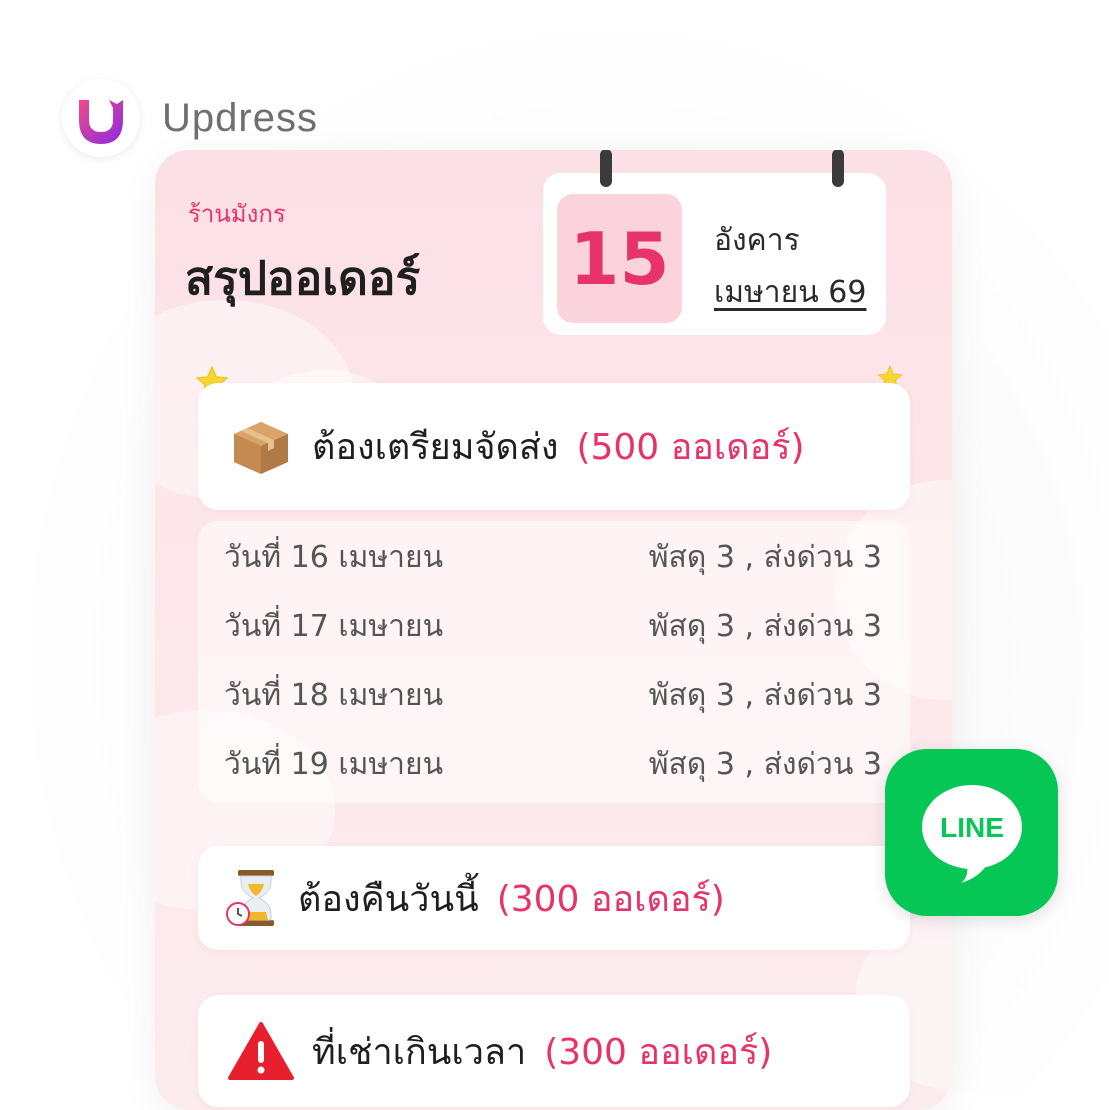 Image resolution: width=1109 pixels, height=1110 pixels. Describe the element at coordinates (553, 626) in the screenshot. I see `list-item: วันที่ 17 เมษายน พัสดุ 3 , ส่งด่วน 3` at that location.